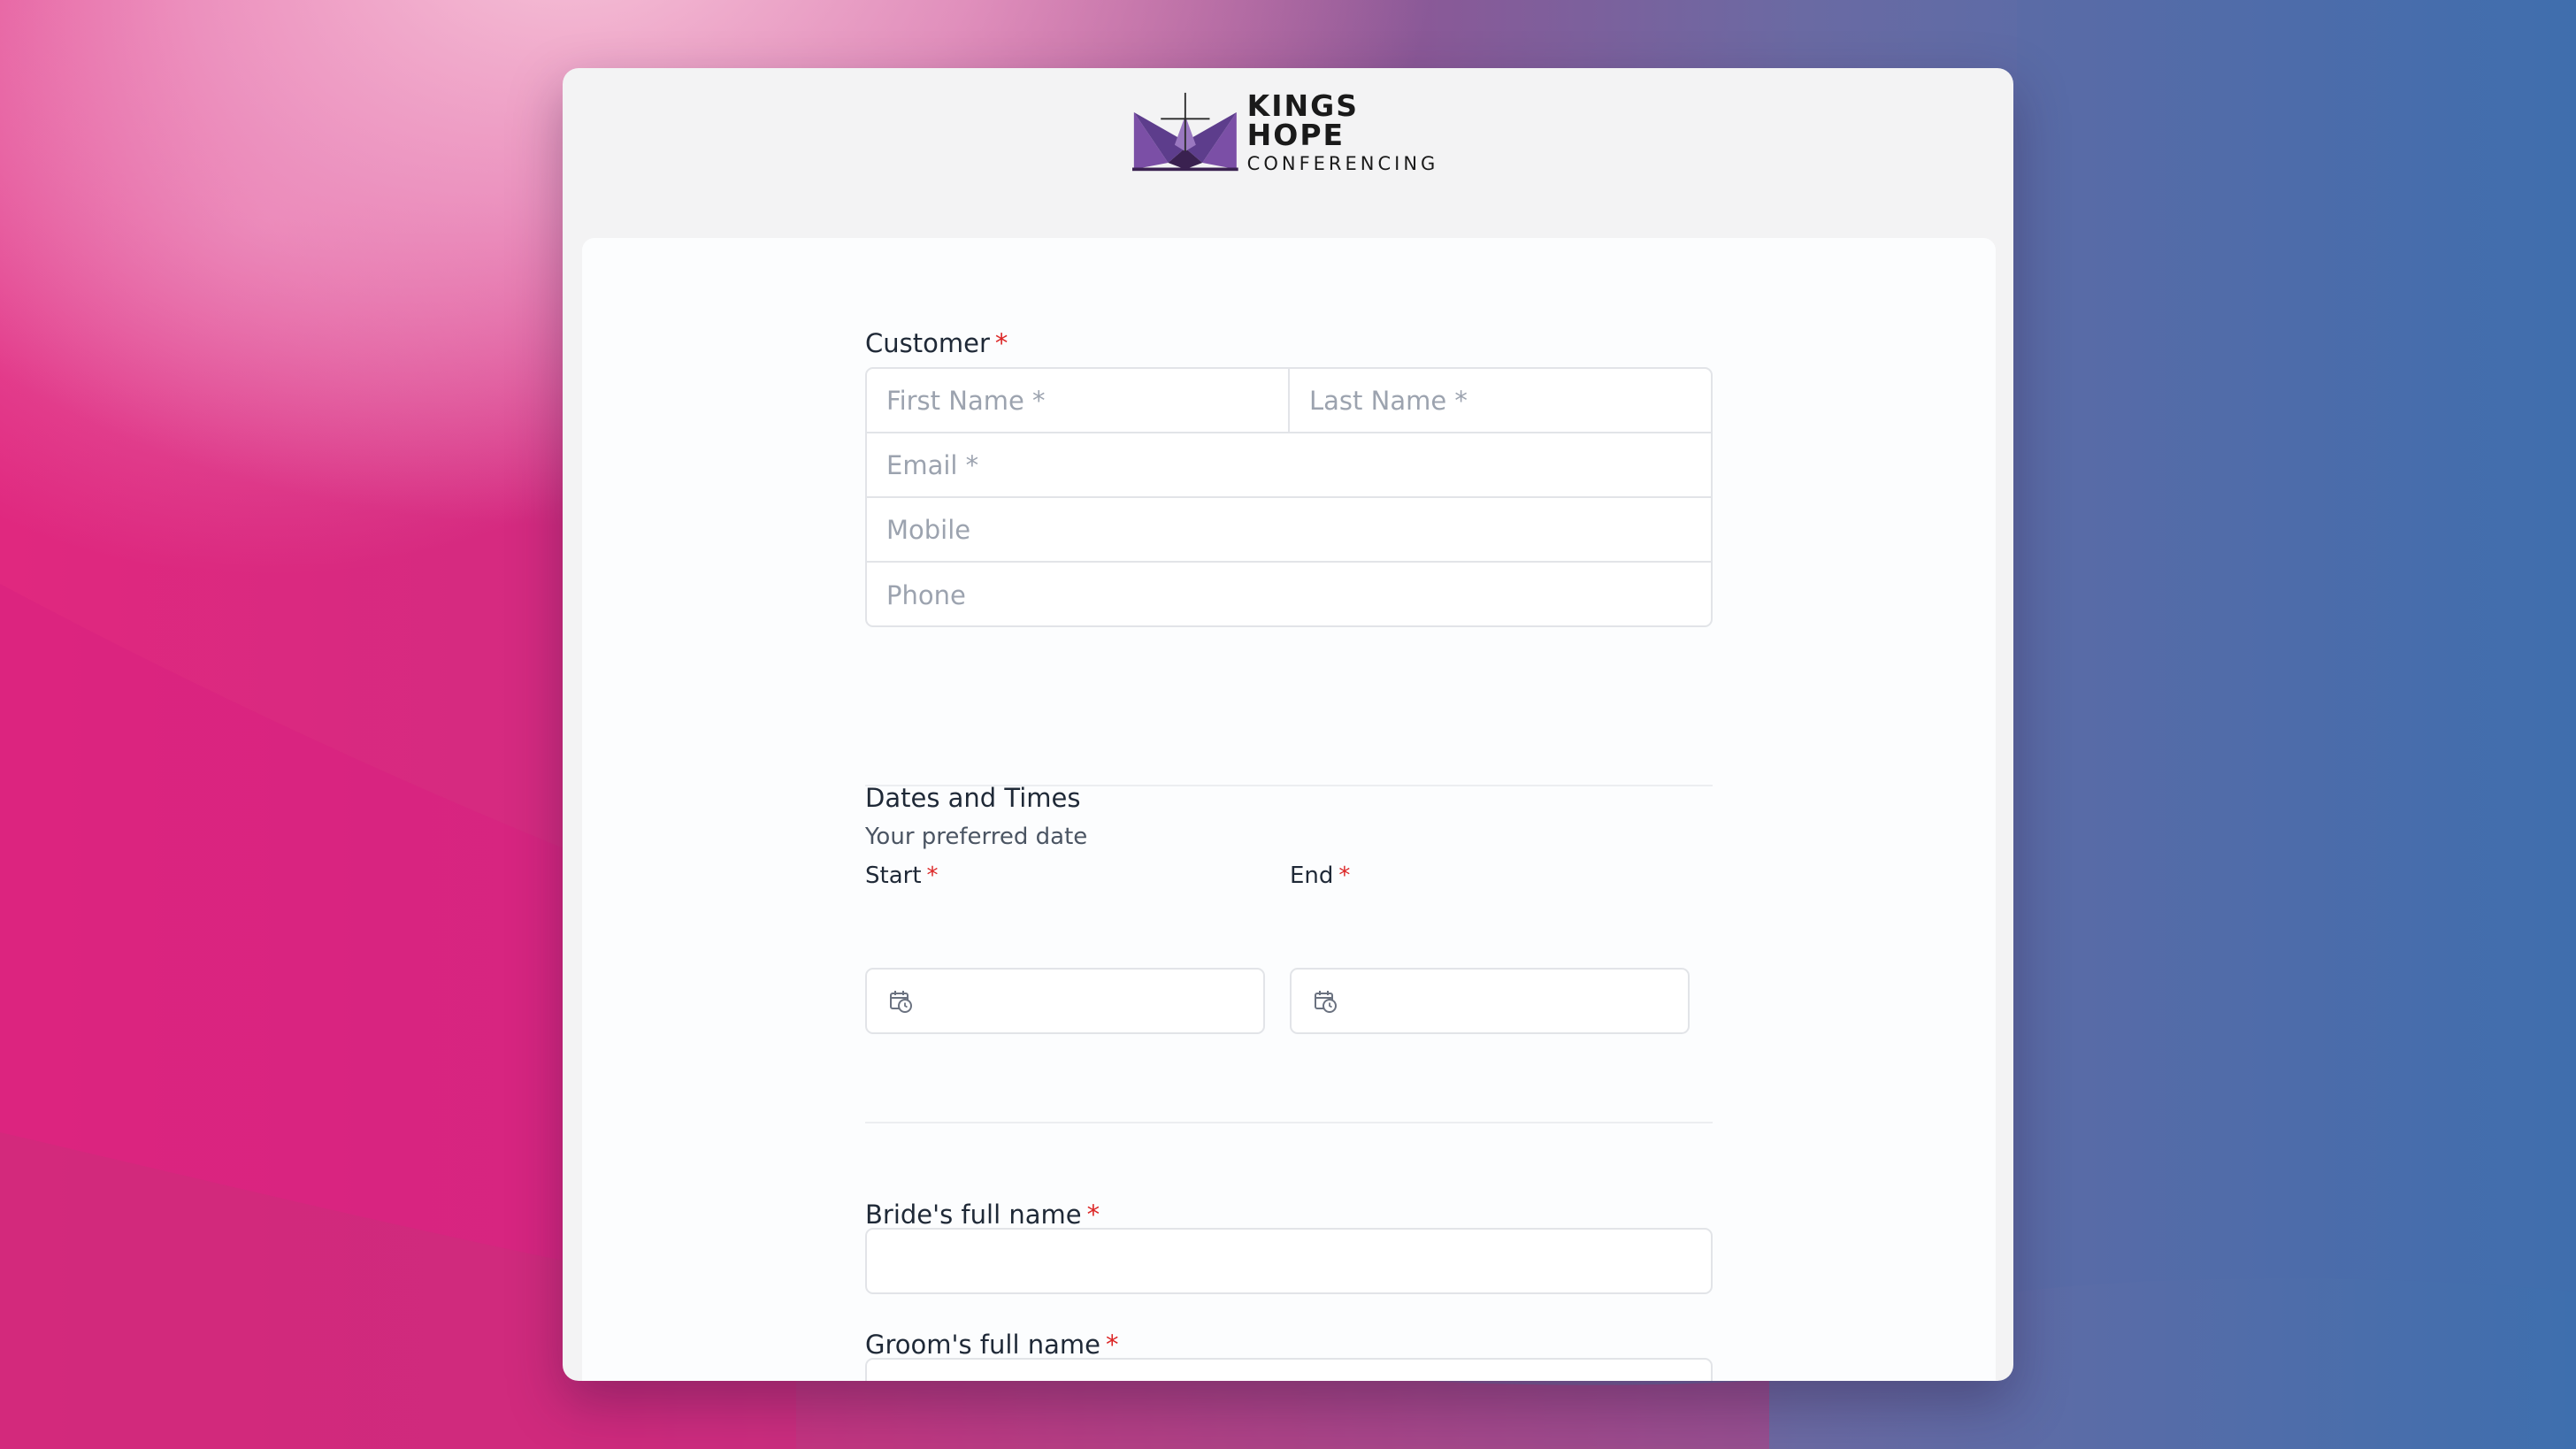 The width and height of the screenshot is (2576, 1449). I want to click on end-label: End *, so click(1320, 875).